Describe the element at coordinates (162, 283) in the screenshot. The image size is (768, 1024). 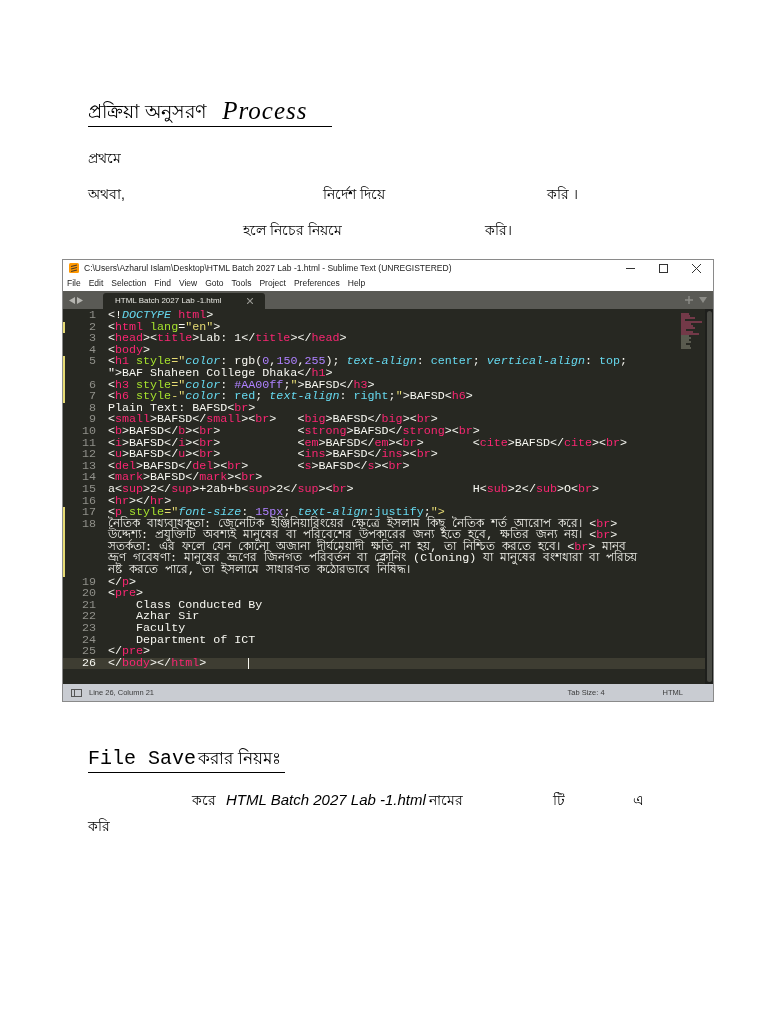
I see `menu-item: Find` at that location.